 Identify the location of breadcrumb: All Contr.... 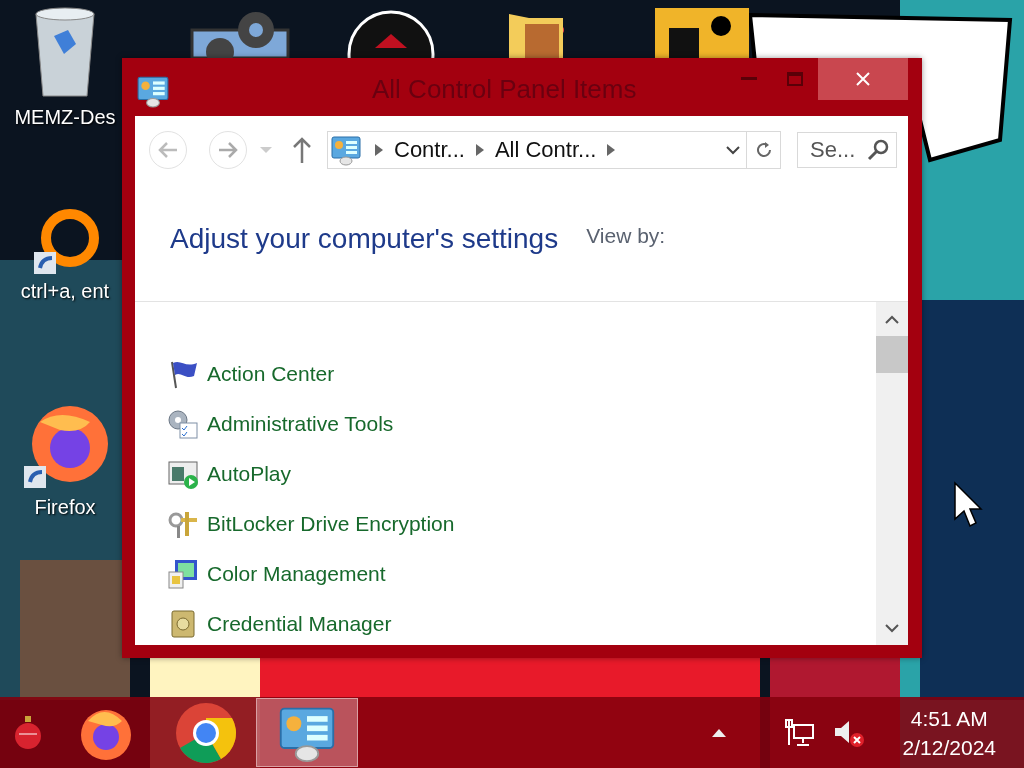
(545, 150).